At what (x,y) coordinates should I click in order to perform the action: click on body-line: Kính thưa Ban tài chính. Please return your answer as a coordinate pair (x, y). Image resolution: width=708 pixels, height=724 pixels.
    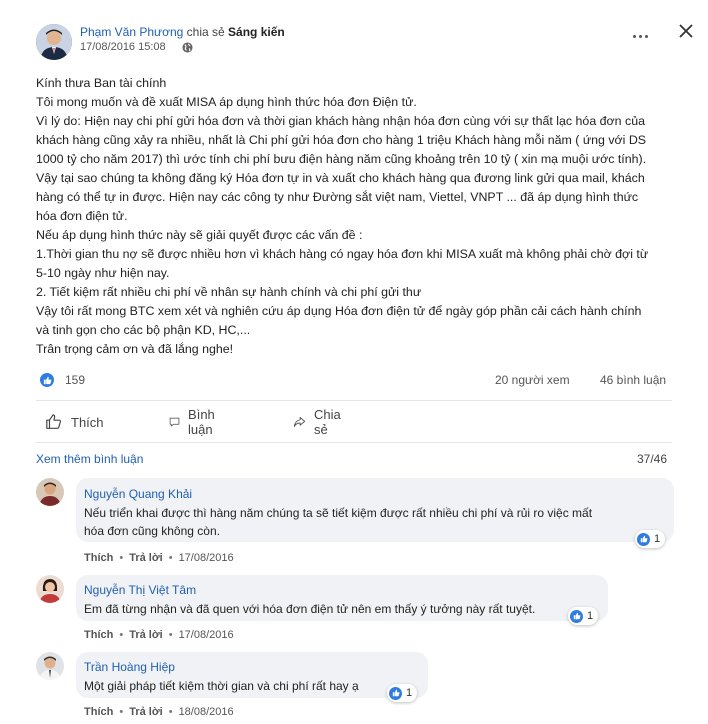
    Looking at the image, I should click on (101, 83).